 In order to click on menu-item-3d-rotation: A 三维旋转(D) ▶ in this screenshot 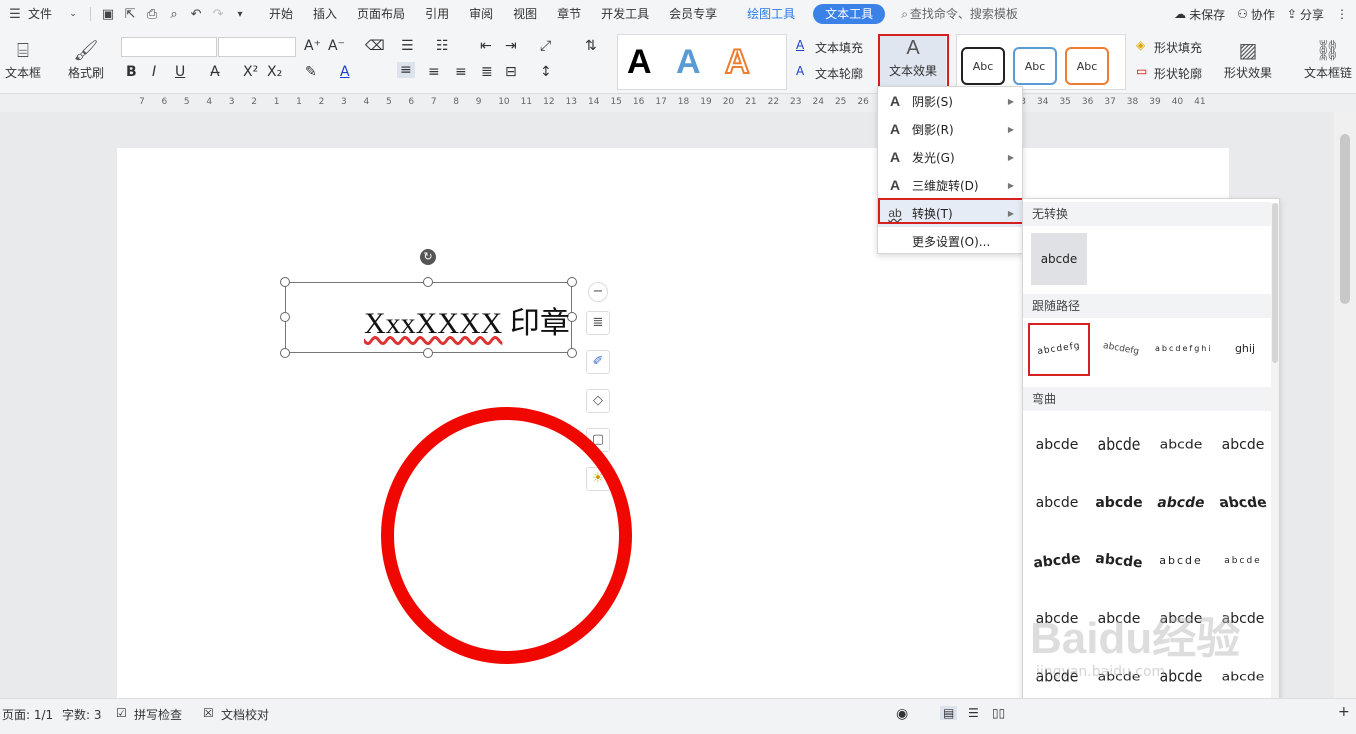, I will do `click(950, 185)`.